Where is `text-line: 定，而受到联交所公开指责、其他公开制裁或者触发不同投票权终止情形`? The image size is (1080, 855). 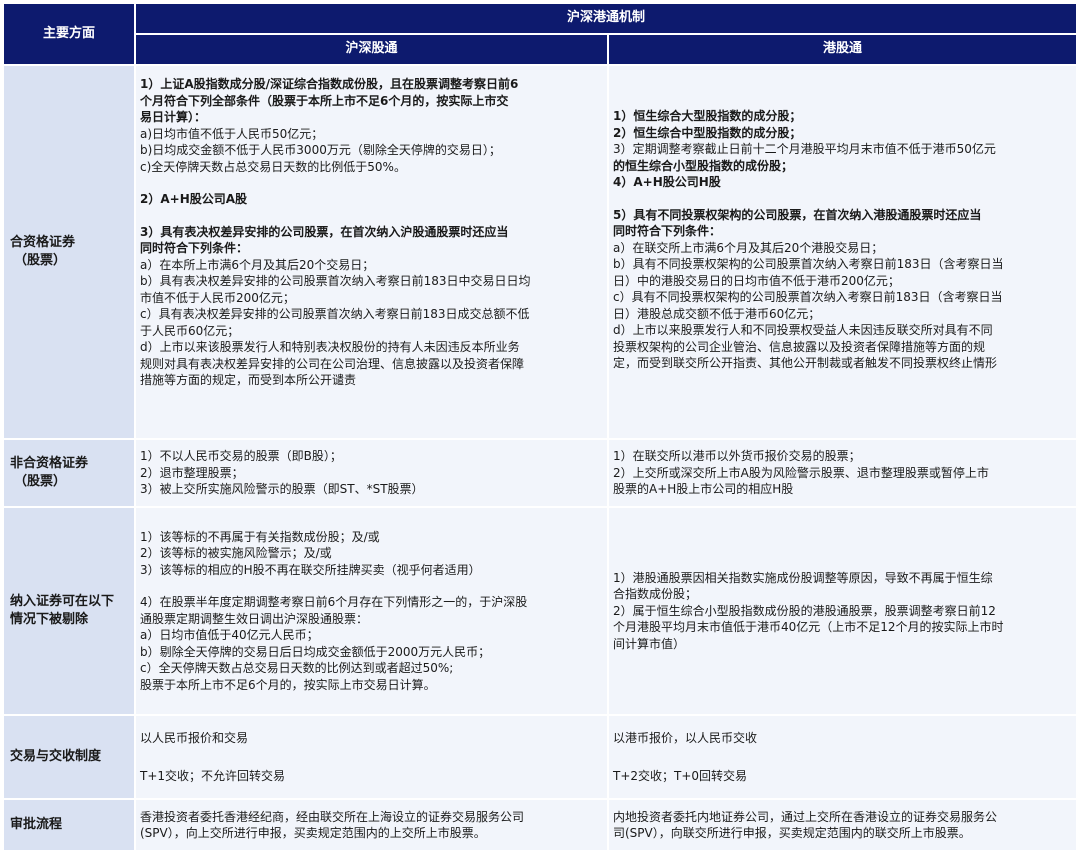 text-line: 定，而受到联交所公开指责、其他公开制裁或者触发不同投票权终止情形 is located at coordinates (805, 363).